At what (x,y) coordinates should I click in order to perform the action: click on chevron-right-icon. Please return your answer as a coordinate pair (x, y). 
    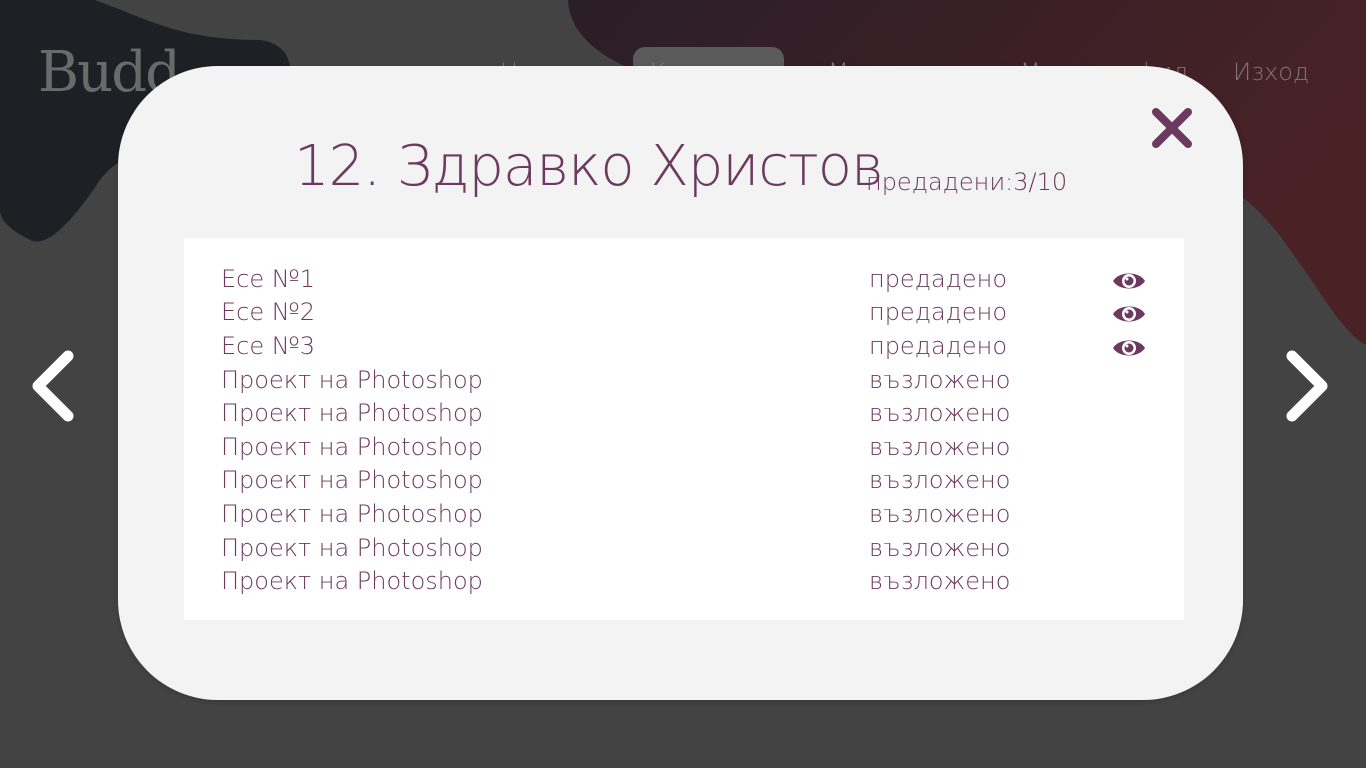
    Looking at the image, I should click on (1308, 386).